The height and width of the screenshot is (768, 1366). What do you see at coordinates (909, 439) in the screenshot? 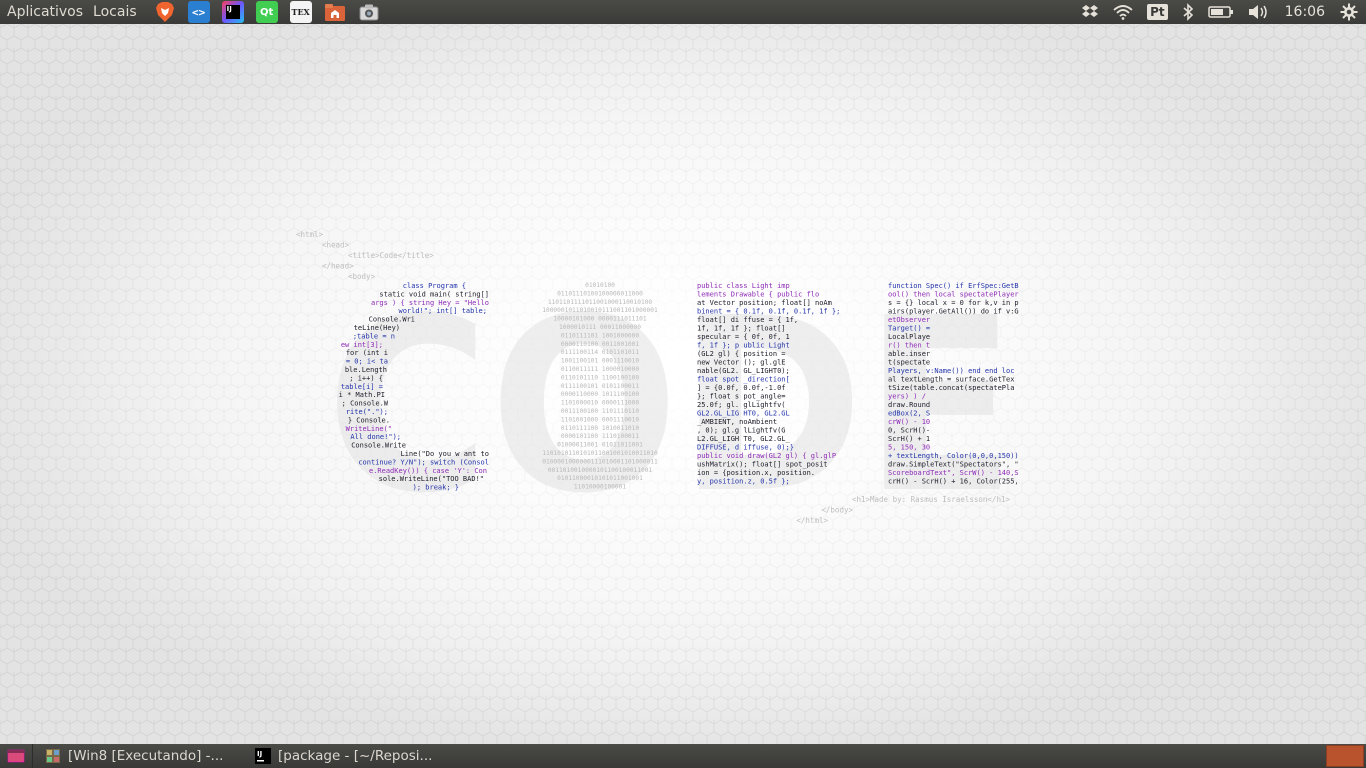
I see `code-line: ScrH() + 1` at bounding box center [909, 439].